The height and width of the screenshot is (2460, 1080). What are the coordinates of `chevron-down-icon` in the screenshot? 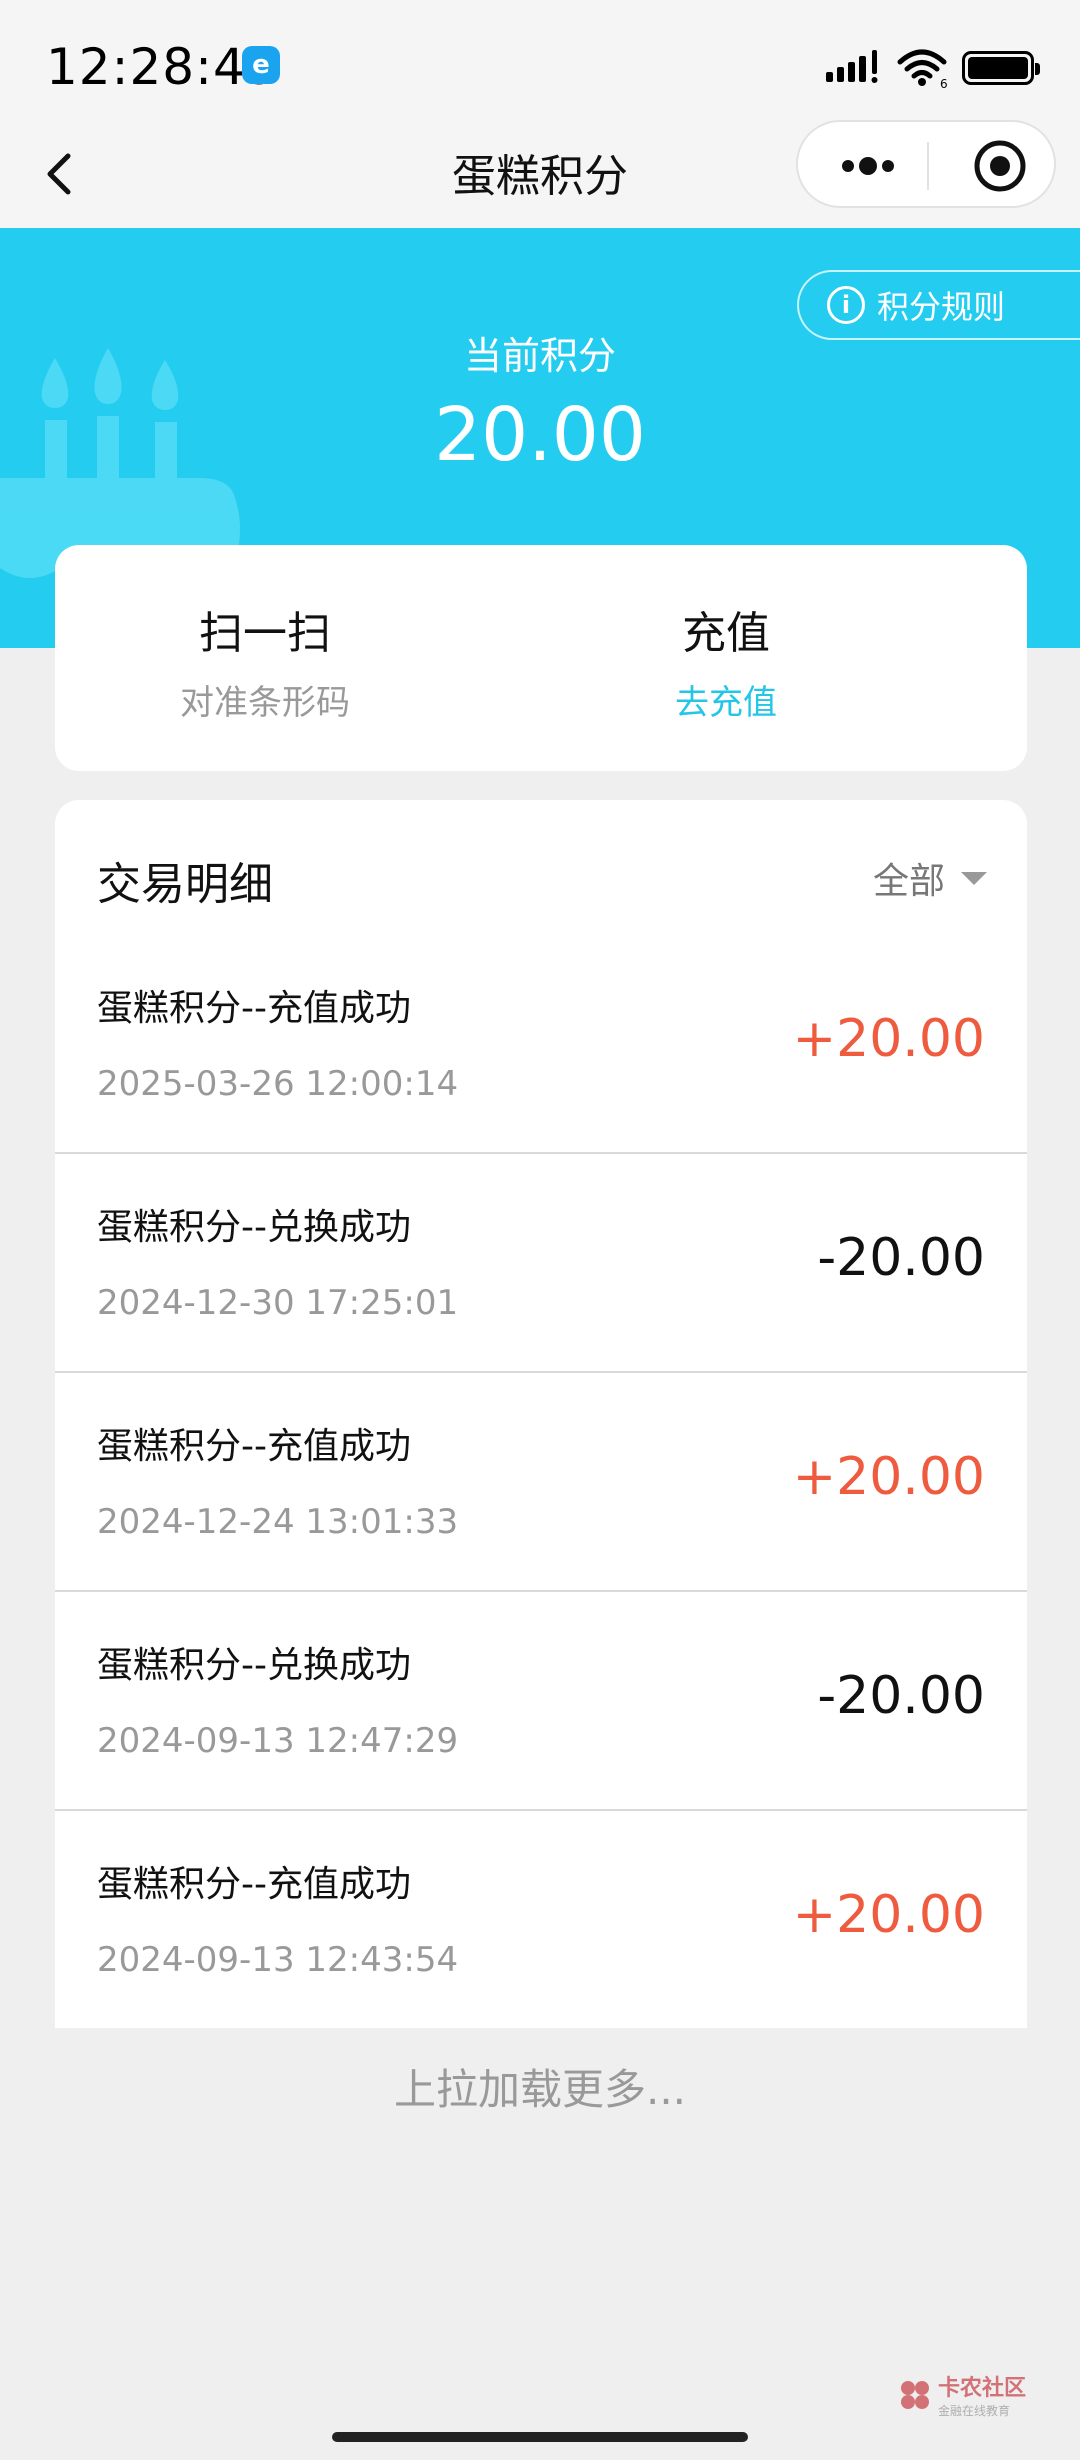 It's located at (974, 878).